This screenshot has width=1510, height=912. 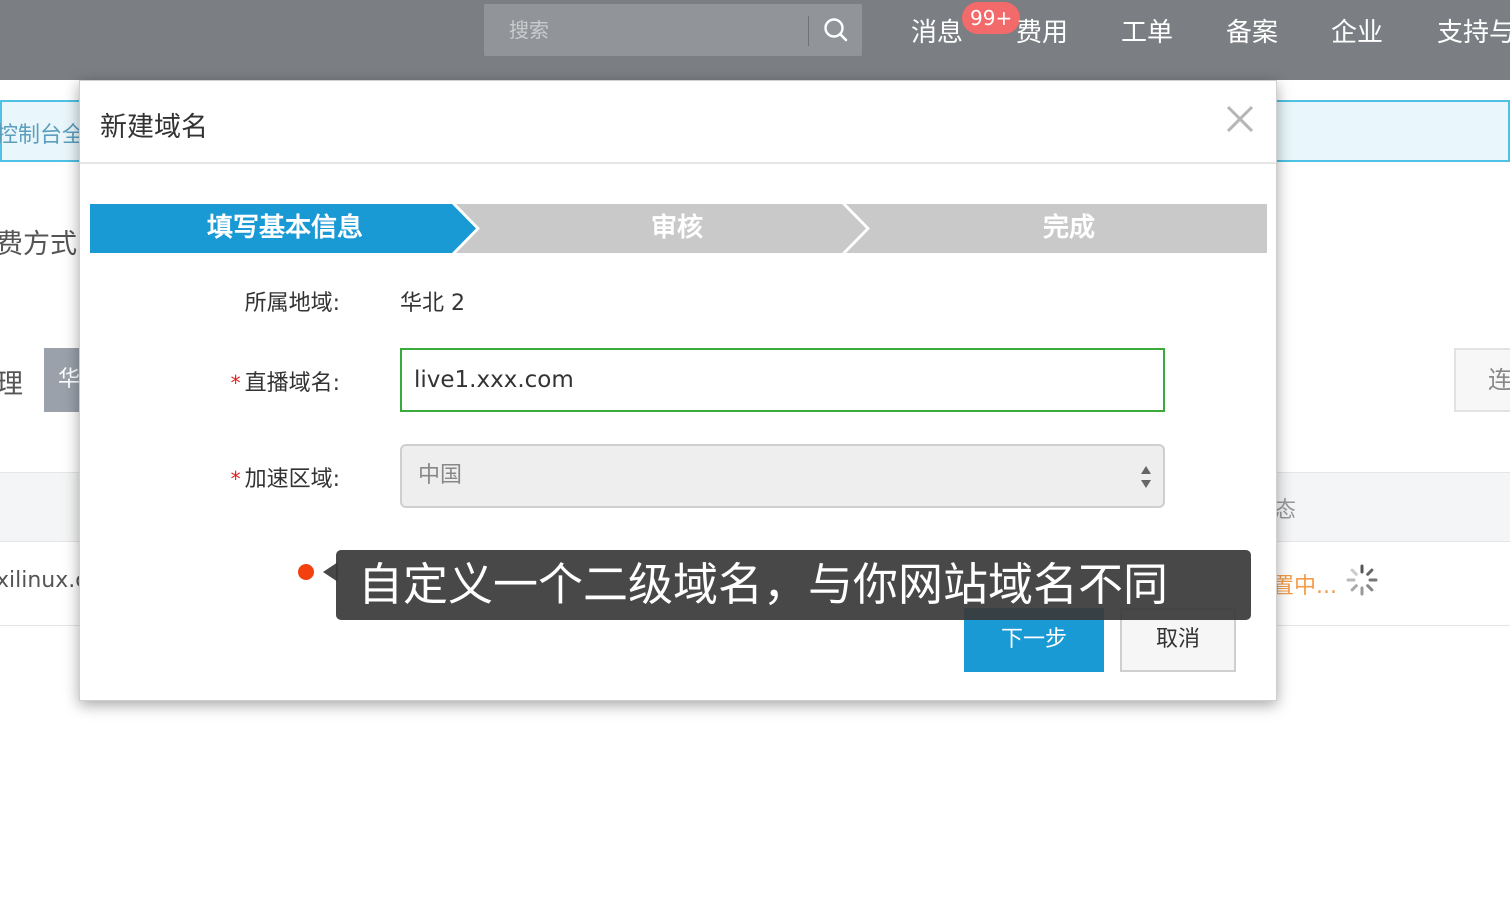 What do you see at coordinates (292, 383) in the screenshot?
I see `live-domain-label-text: 直播域名:` at bounding box center [292, 383].